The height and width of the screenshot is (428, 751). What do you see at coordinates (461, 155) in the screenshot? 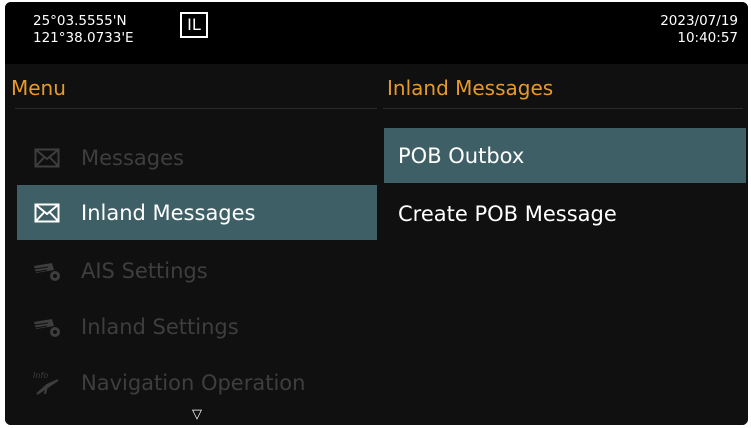
I see `submenu-item-label: POB Outbox` at bounding box center [461, 155].